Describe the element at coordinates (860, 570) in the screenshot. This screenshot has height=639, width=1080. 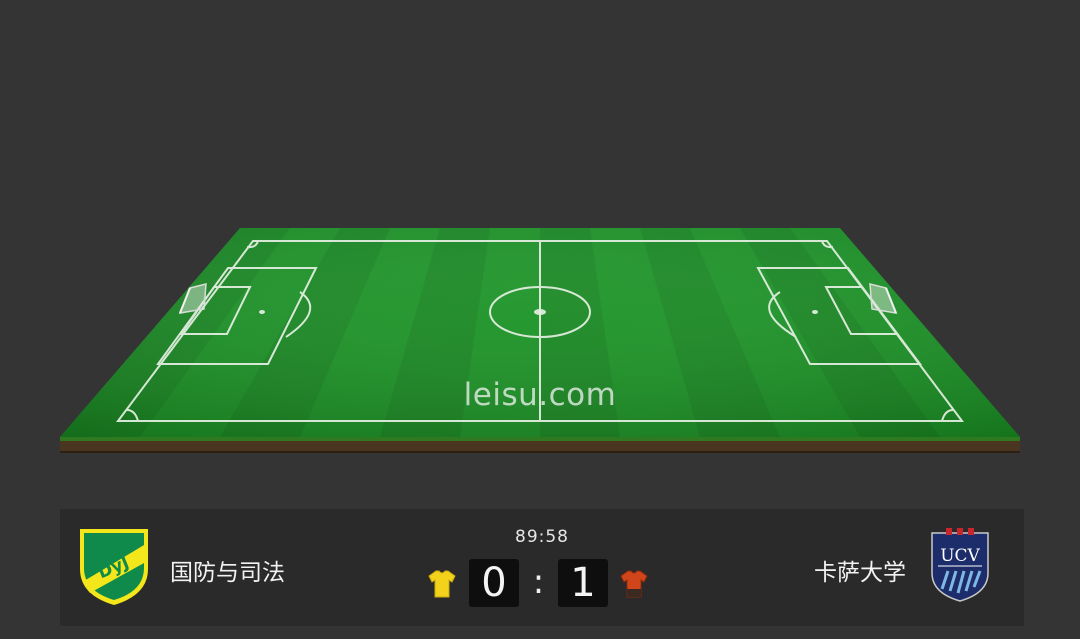
I see `away-team-name: 卡萨大学` at that location.